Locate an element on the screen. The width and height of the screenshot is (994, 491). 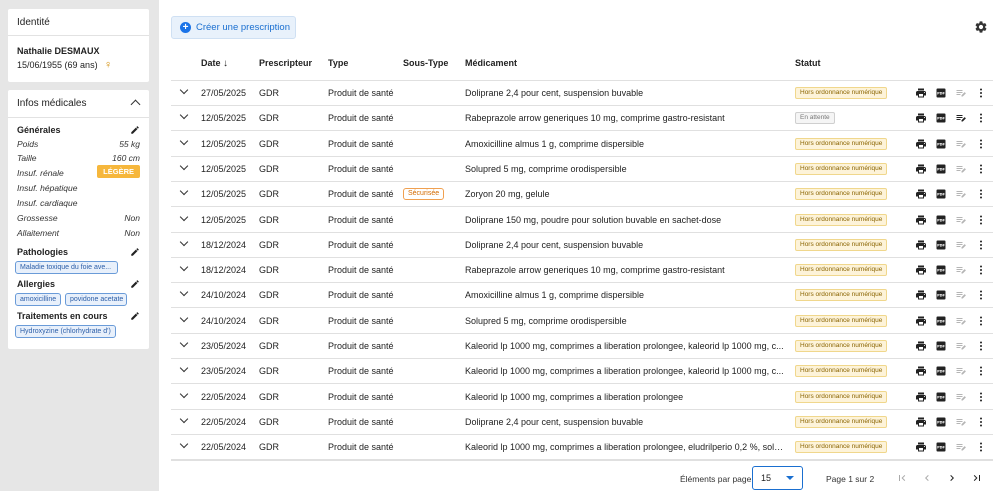
edit-allergies-icon is located at coordinates (135, 284).